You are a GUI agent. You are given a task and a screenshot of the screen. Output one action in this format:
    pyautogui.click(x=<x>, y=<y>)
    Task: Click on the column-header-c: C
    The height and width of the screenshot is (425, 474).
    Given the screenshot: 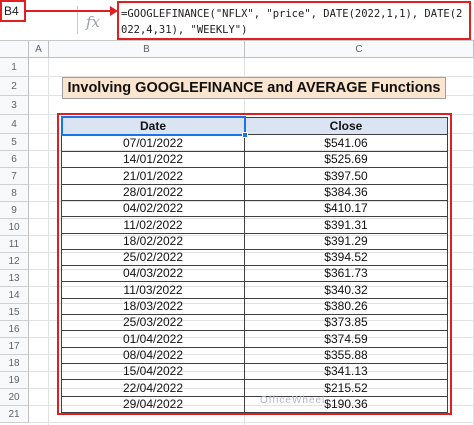 What is the action you would take?
    pyautogui.click(x=359, y=49)
    